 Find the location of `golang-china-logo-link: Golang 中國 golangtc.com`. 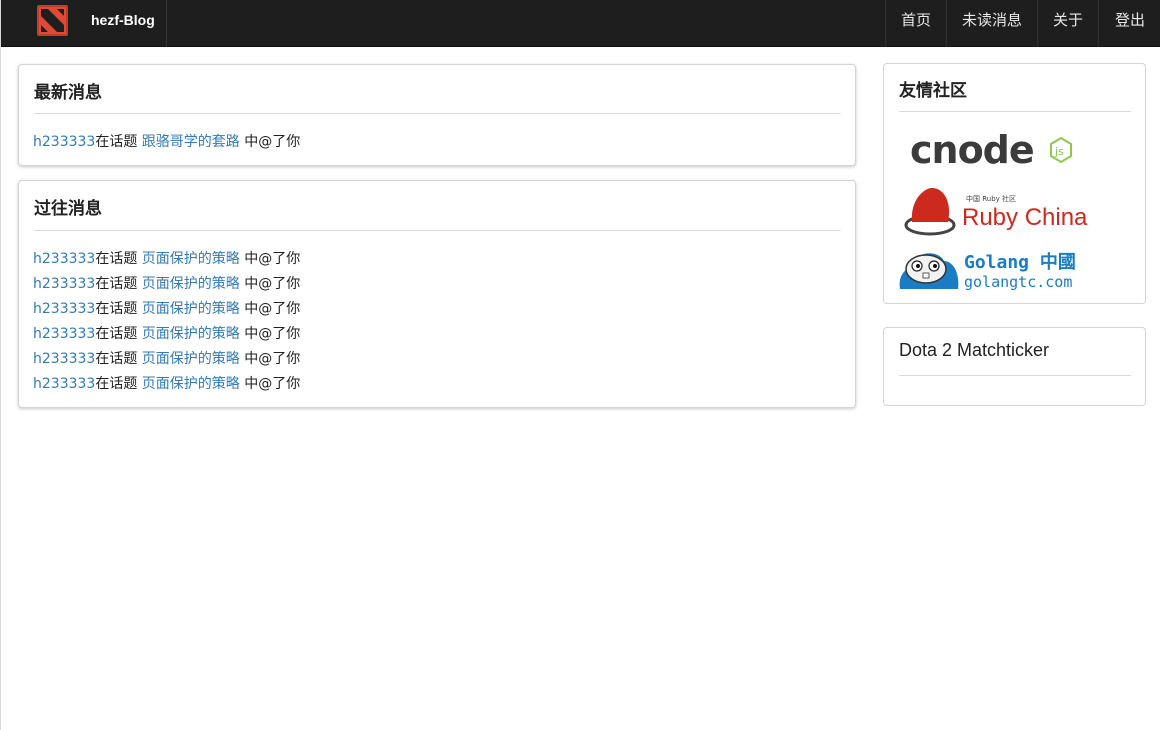

golang-china-logo-link: Golang 中國 golangtc.com is located at coordinates (993, 271).